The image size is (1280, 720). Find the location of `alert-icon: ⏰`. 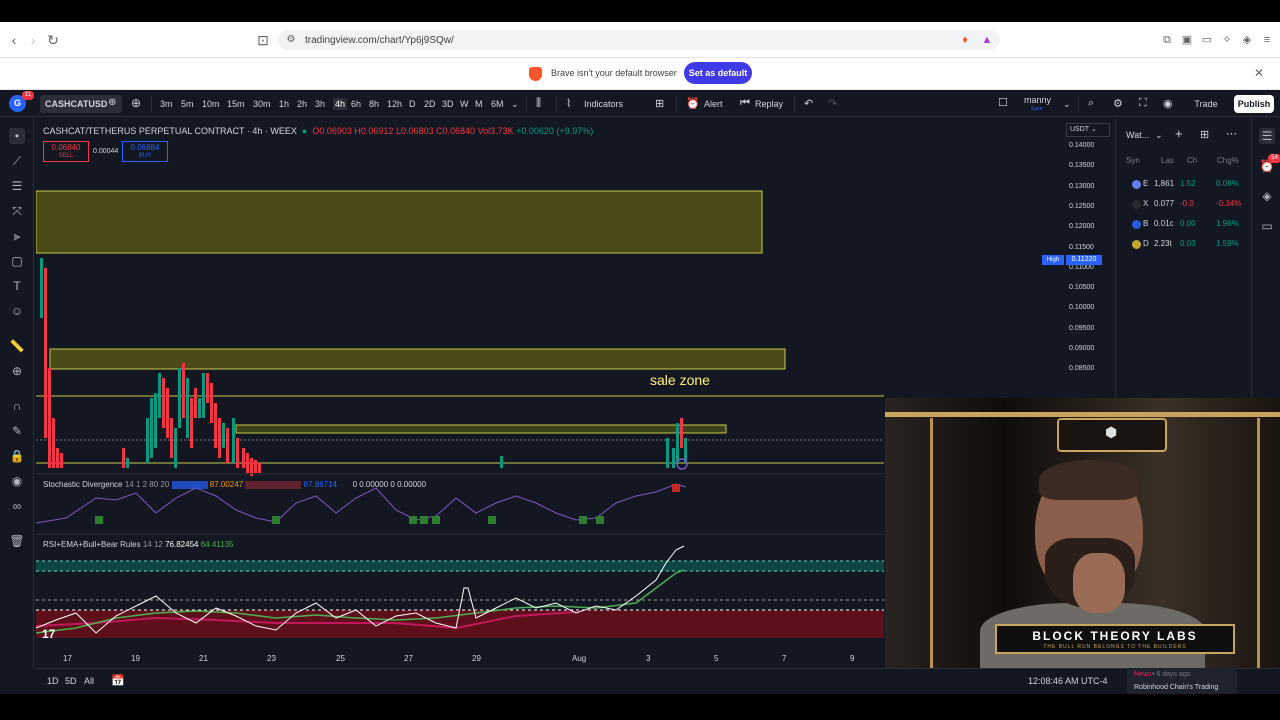

alert-icon: ⏰ is located at coordinates (693, 103).